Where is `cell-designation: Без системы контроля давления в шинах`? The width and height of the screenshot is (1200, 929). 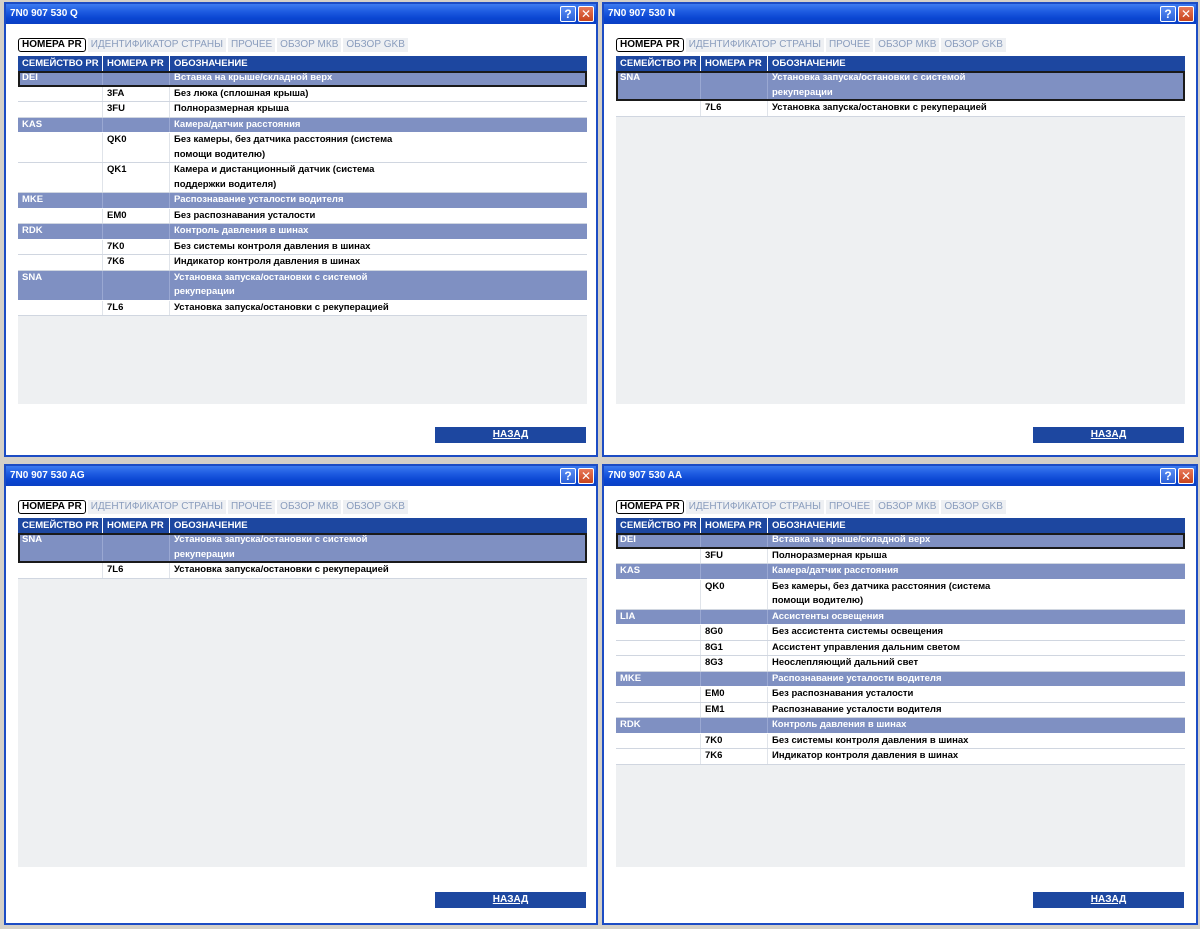 cell-designation: Без системы контроля давления в шинах is located at coordinates (272, 246).